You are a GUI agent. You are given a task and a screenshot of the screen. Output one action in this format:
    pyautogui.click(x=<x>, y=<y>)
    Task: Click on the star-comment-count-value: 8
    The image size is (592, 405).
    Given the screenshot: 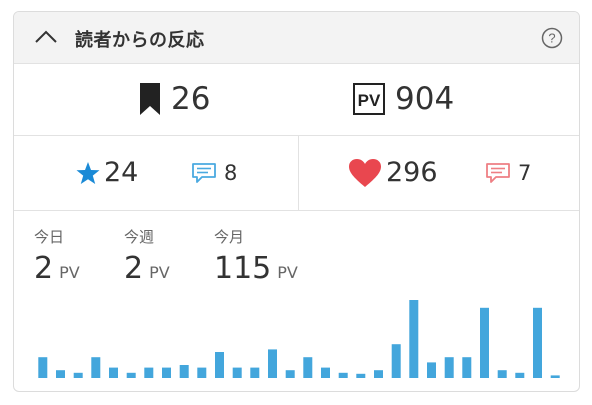 What is the action you would take?
    pyautogui.click(x=231, y=173)
    